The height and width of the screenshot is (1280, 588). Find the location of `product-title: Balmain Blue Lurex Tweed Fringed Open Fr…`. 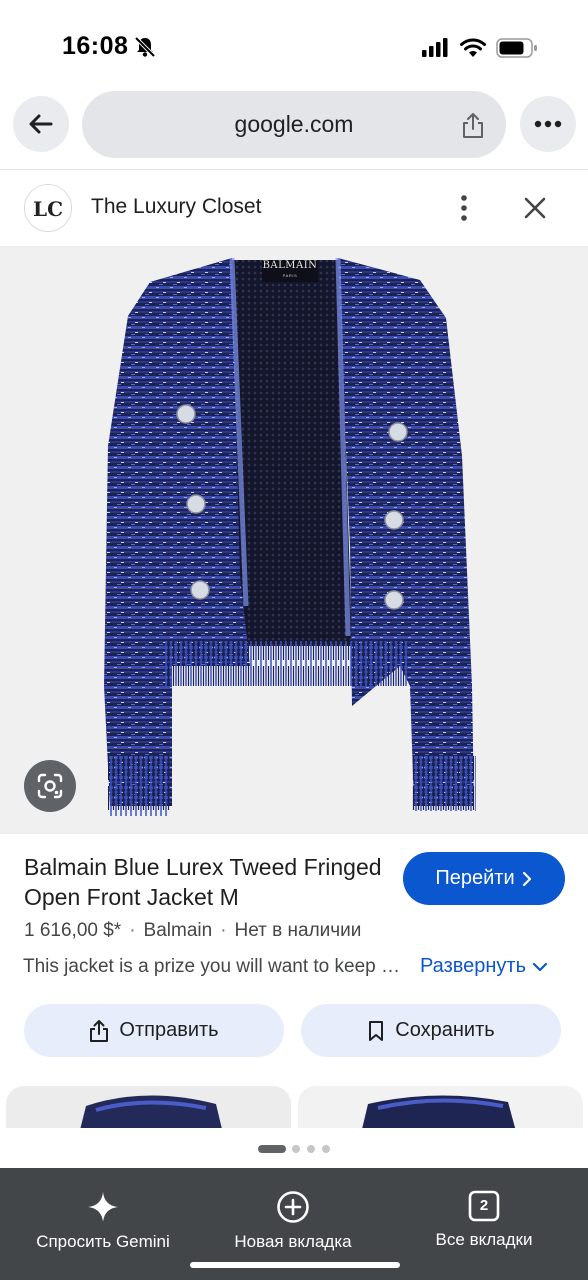

product-title: Balmain Blue Lurex Tweed Fringed Open Fr… is located at coordinates (203, 882).